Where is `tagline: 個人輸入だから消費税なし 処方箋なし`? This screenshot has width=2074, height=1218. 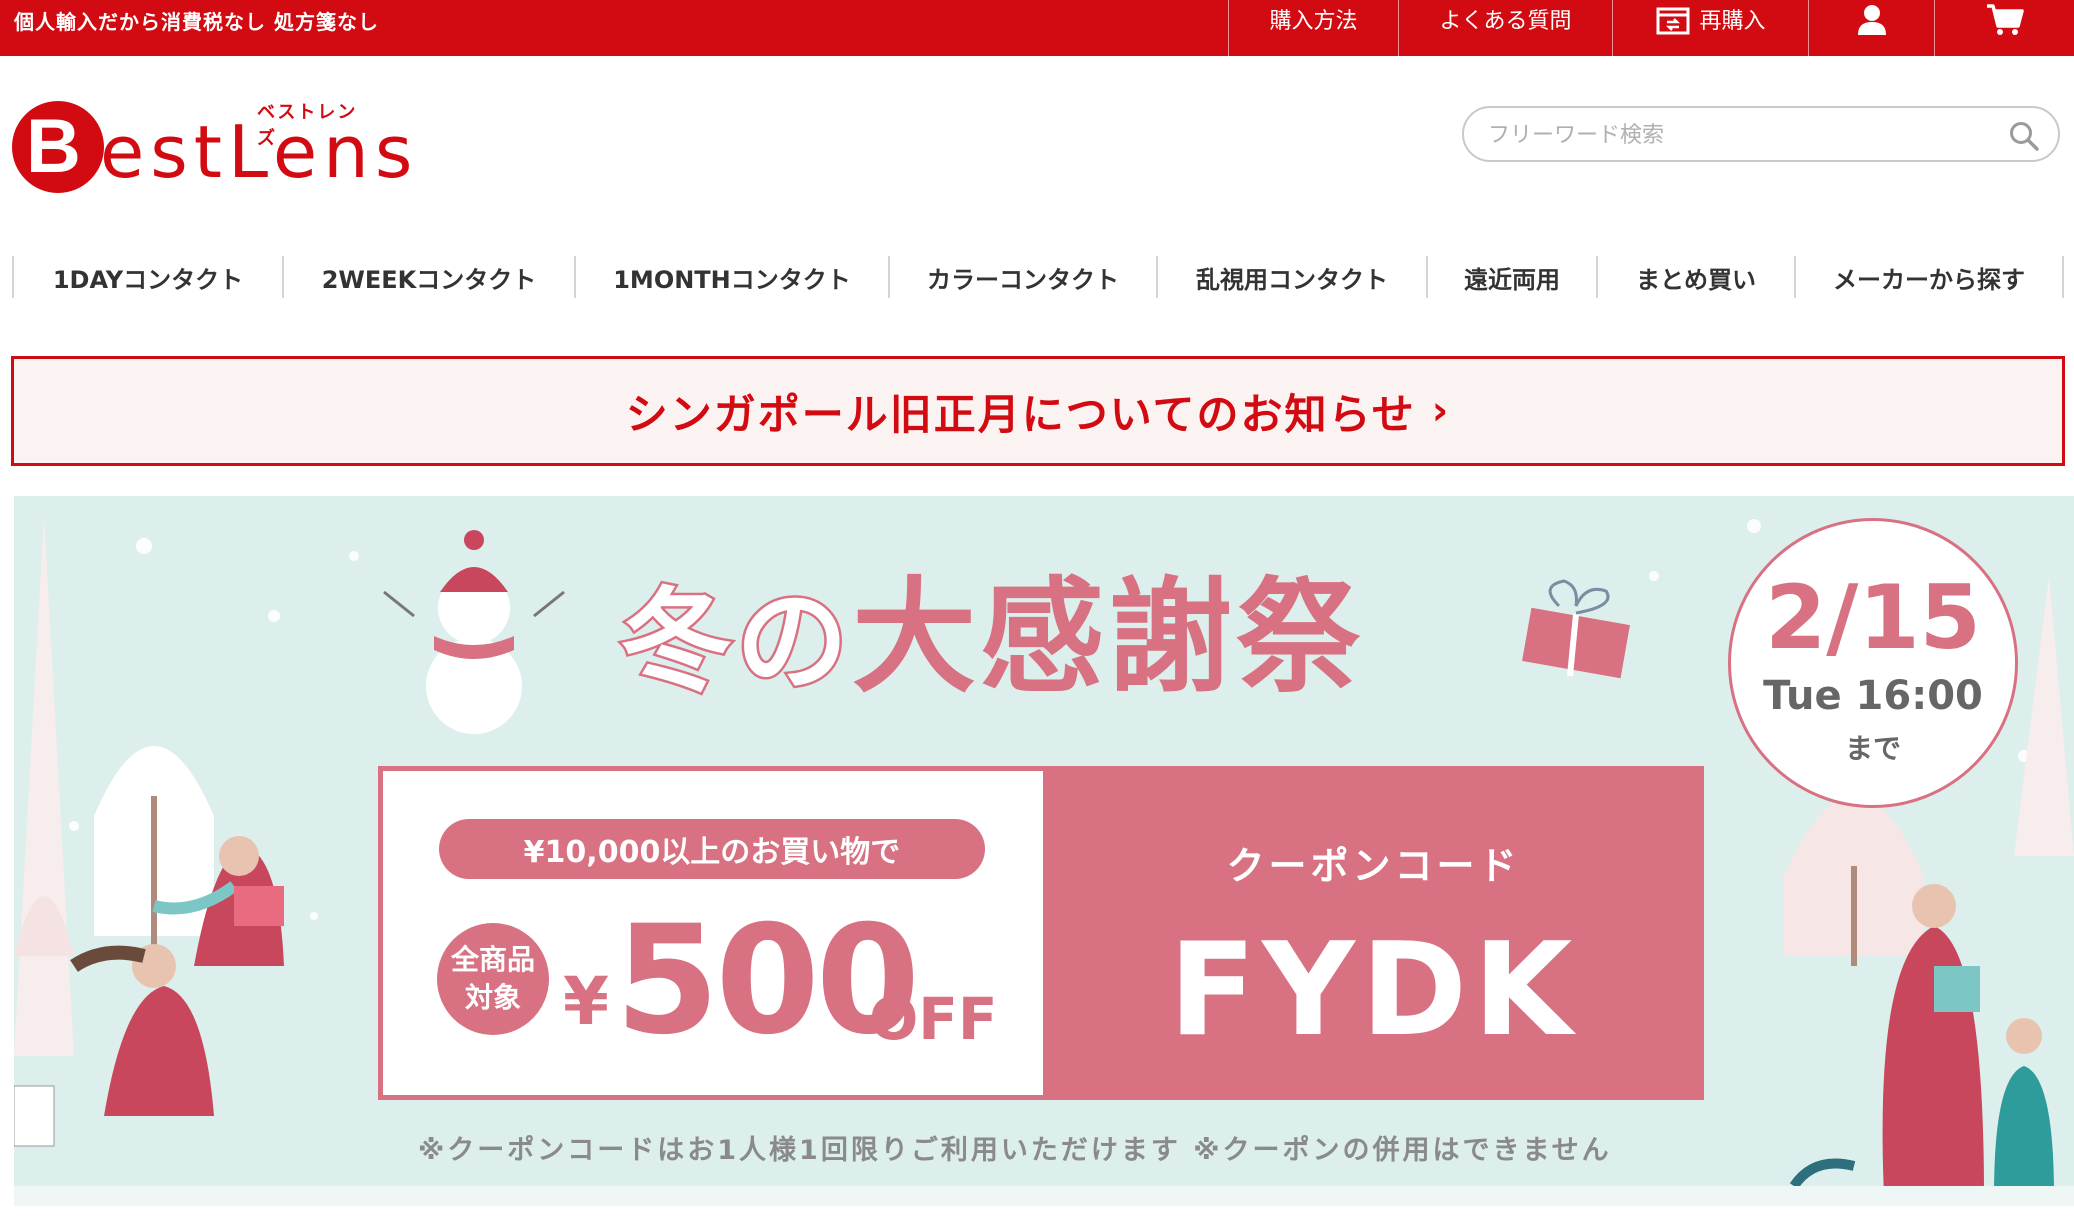
tagline: 個人輸入だから消費税なし 処方箋なし is located at coordinates (196, 22).